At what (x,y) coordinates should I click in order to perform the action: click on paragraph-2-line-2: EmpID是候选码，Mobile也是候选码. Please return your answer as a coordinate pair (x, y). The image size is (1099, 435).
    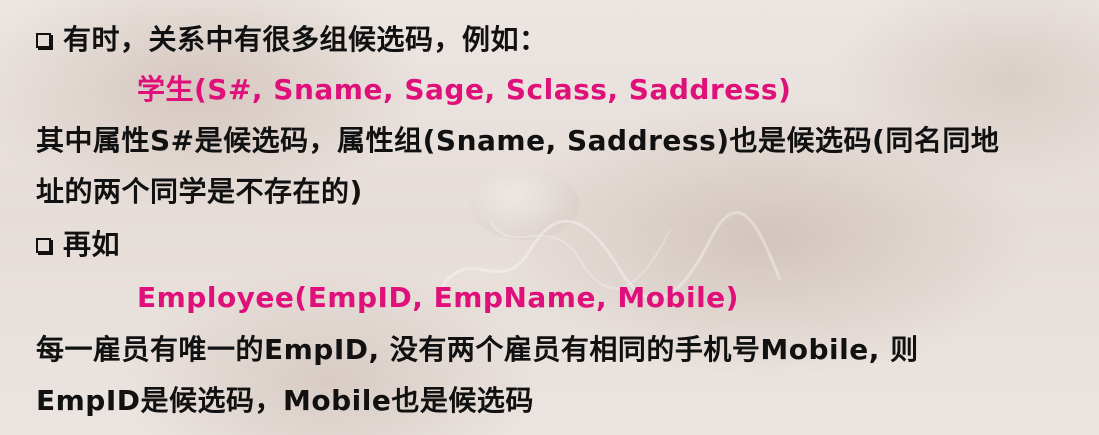
    Looking at the image, I should click on (285, 400).